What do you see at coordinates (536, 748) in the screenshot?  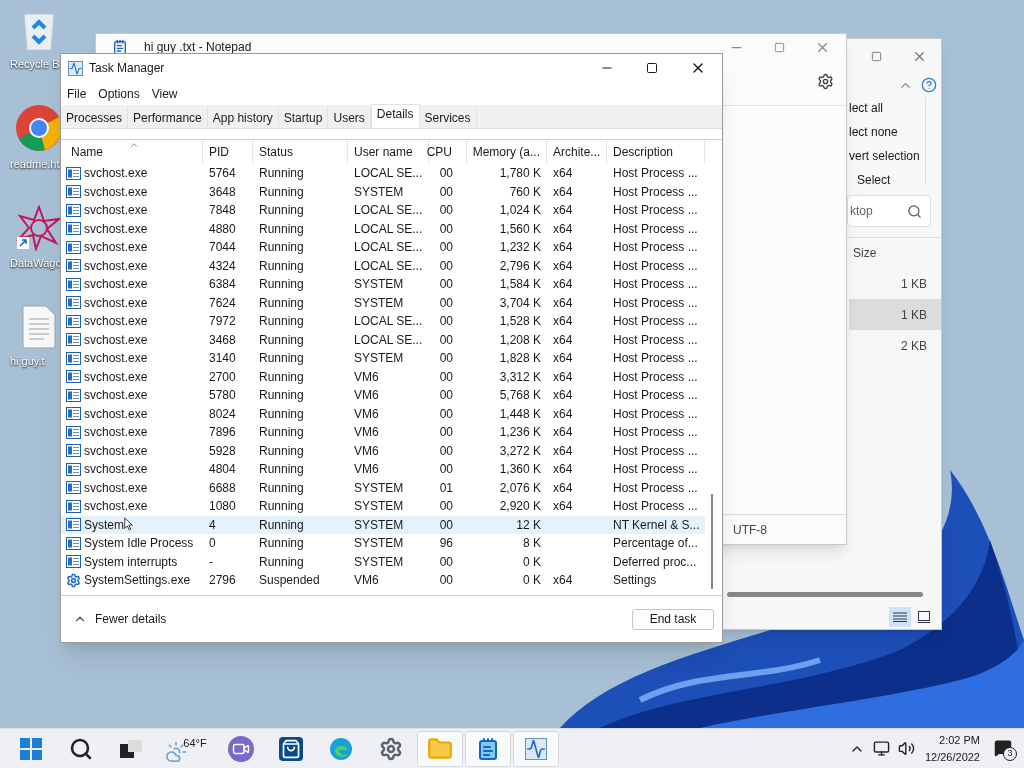 I see `activity-chart-icon` at bounding box center [536, 748].